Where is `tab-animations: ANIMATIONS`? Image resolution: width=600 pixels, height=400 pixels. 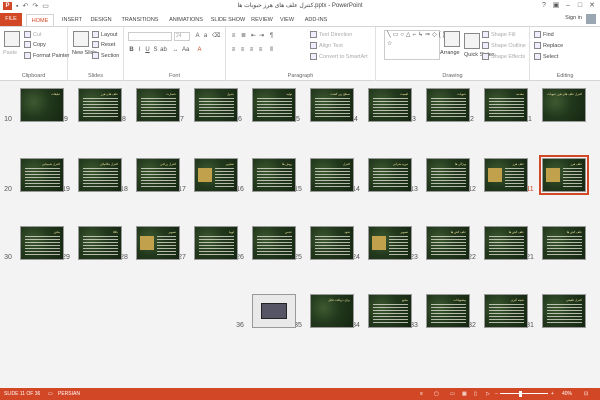 tab-animations: ANIMATIONS is located at coordinates (186, 20).